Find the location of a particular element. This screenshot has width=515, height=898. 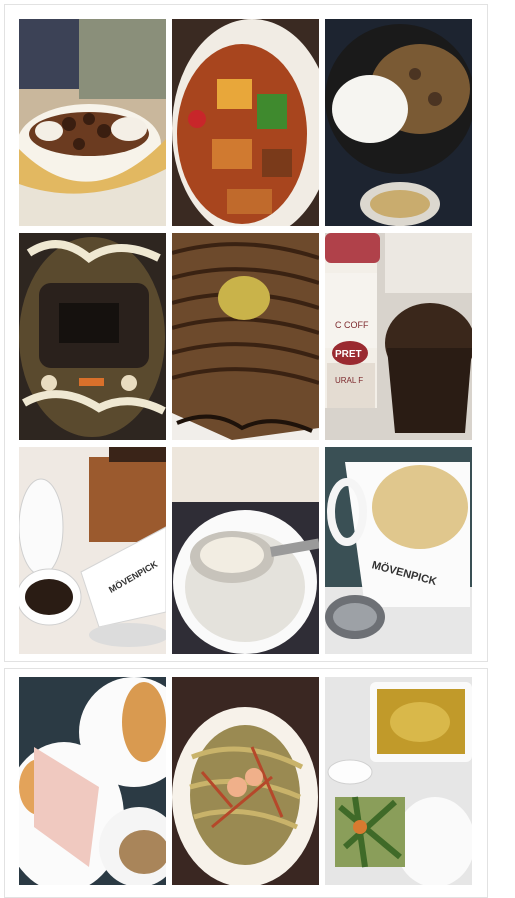

photo-banana-split-dessert is located at coordinates (92, 122).